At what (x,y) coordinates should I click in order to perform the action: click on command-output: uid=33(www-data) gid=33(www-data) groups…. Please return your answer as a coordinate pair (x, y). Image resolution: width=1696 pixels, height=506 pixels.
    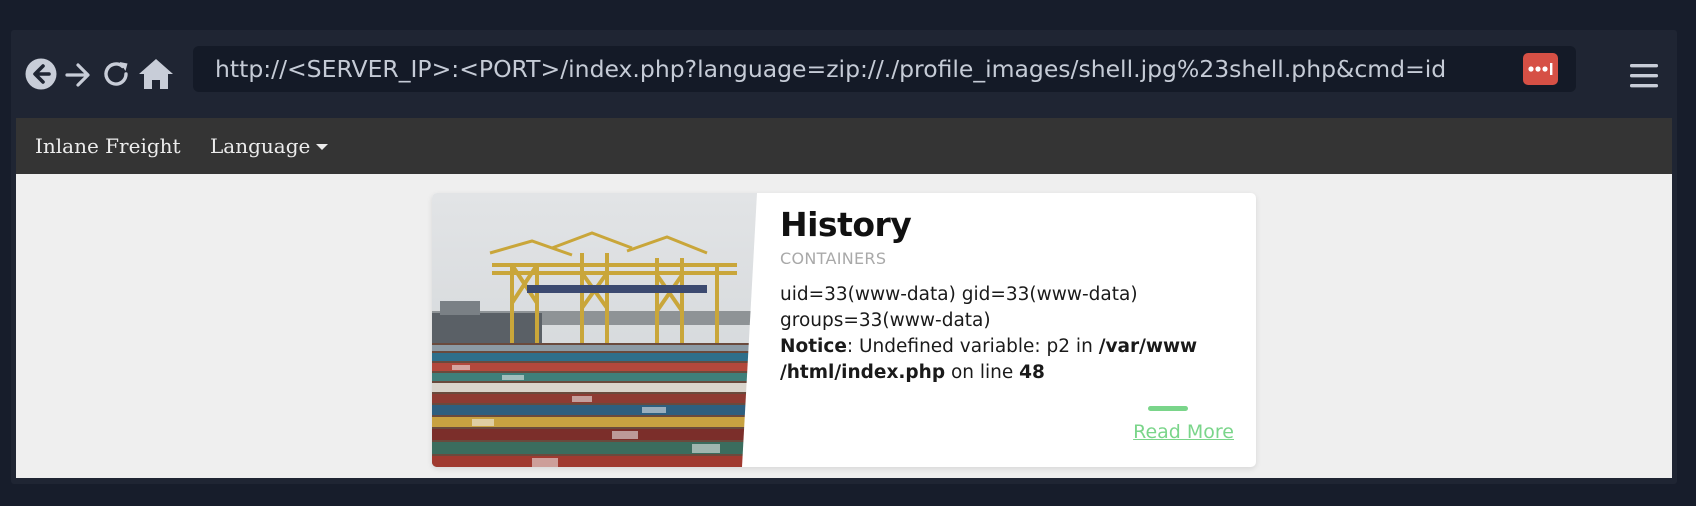
    Looking at the image, I should click on (1007, 334).